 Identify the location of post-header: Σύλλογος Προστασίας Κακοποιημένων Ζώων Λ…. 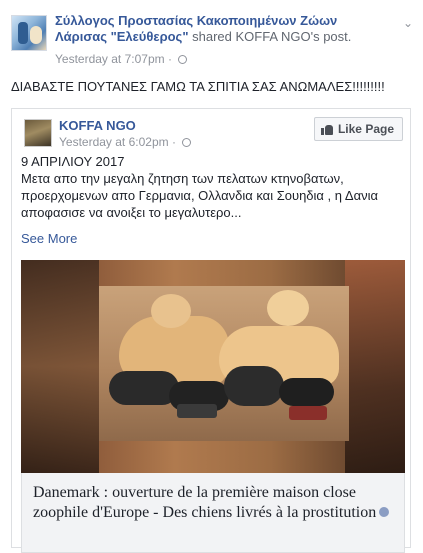
(220, 29).